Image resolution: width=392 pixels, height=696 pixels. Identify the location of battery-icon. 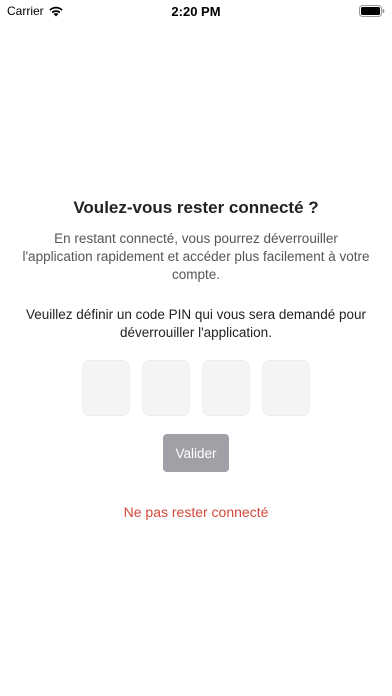
(372, 11).